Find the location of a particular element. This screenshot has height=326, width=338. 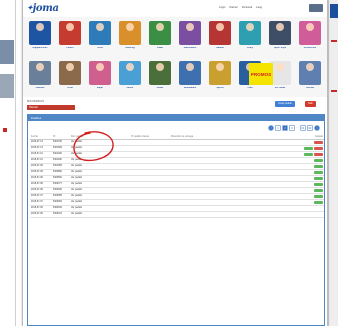

category-tile: Running is located at coordinates (130, 36).